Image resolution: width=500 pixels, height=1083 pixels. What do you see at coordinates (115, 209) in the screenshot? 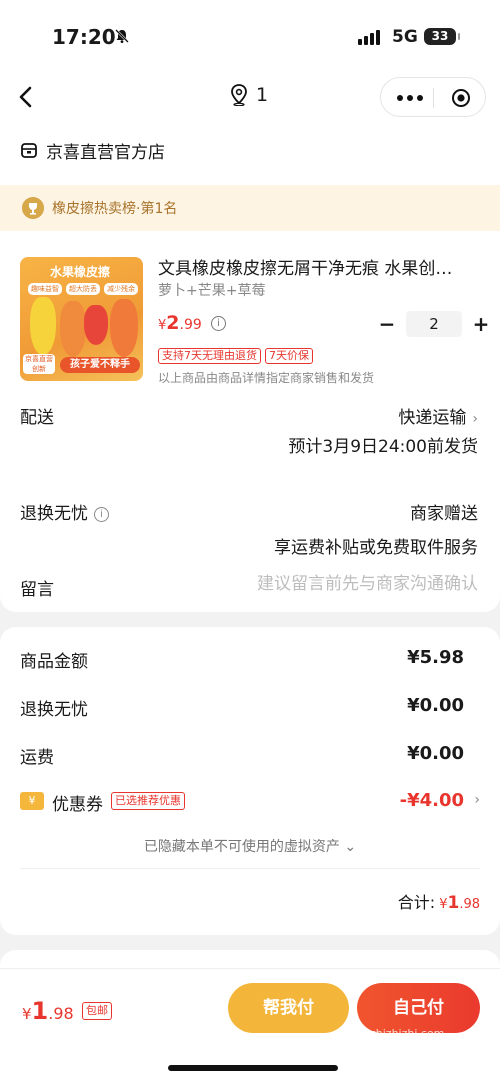
I see `rank-text: 橡皮擦热卖榜·第1名` at bounding box center [115, 209].